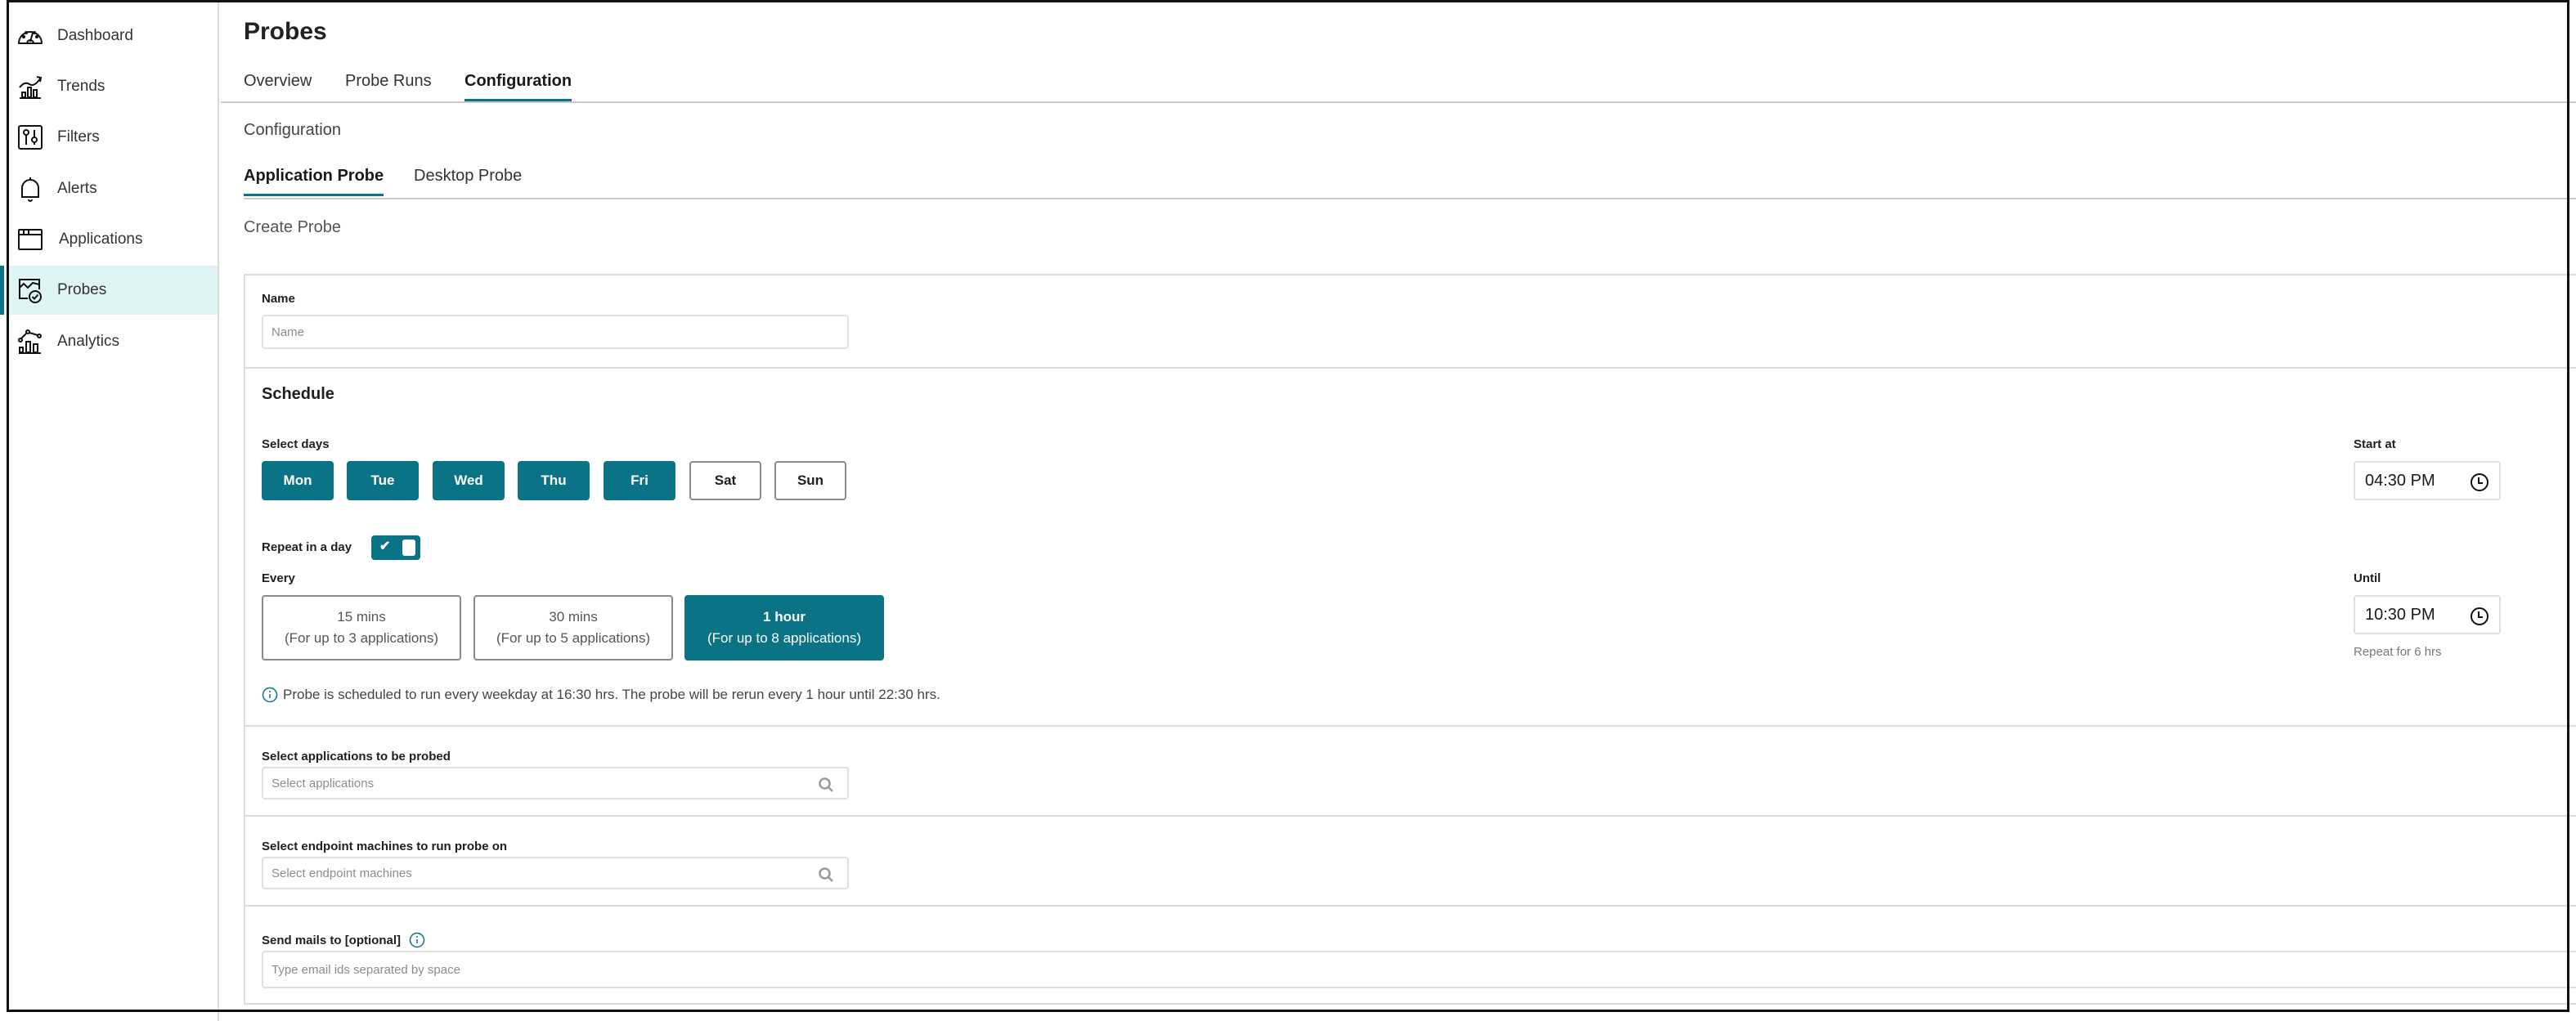  I want to click on active-indicator, so click(2, 290).